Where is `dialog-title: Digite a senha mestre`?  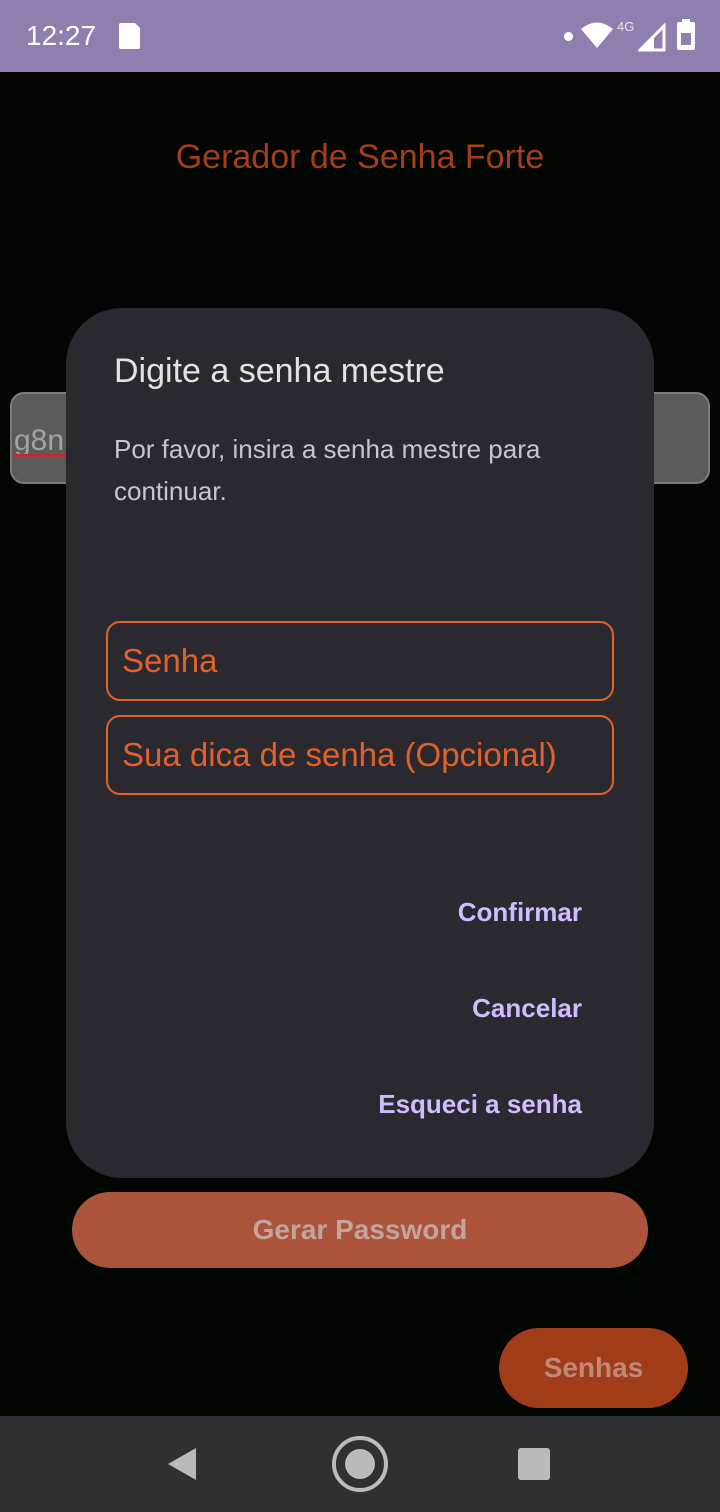
dialog-title: Digite a senha mestre is located at coordinates (279, 371).